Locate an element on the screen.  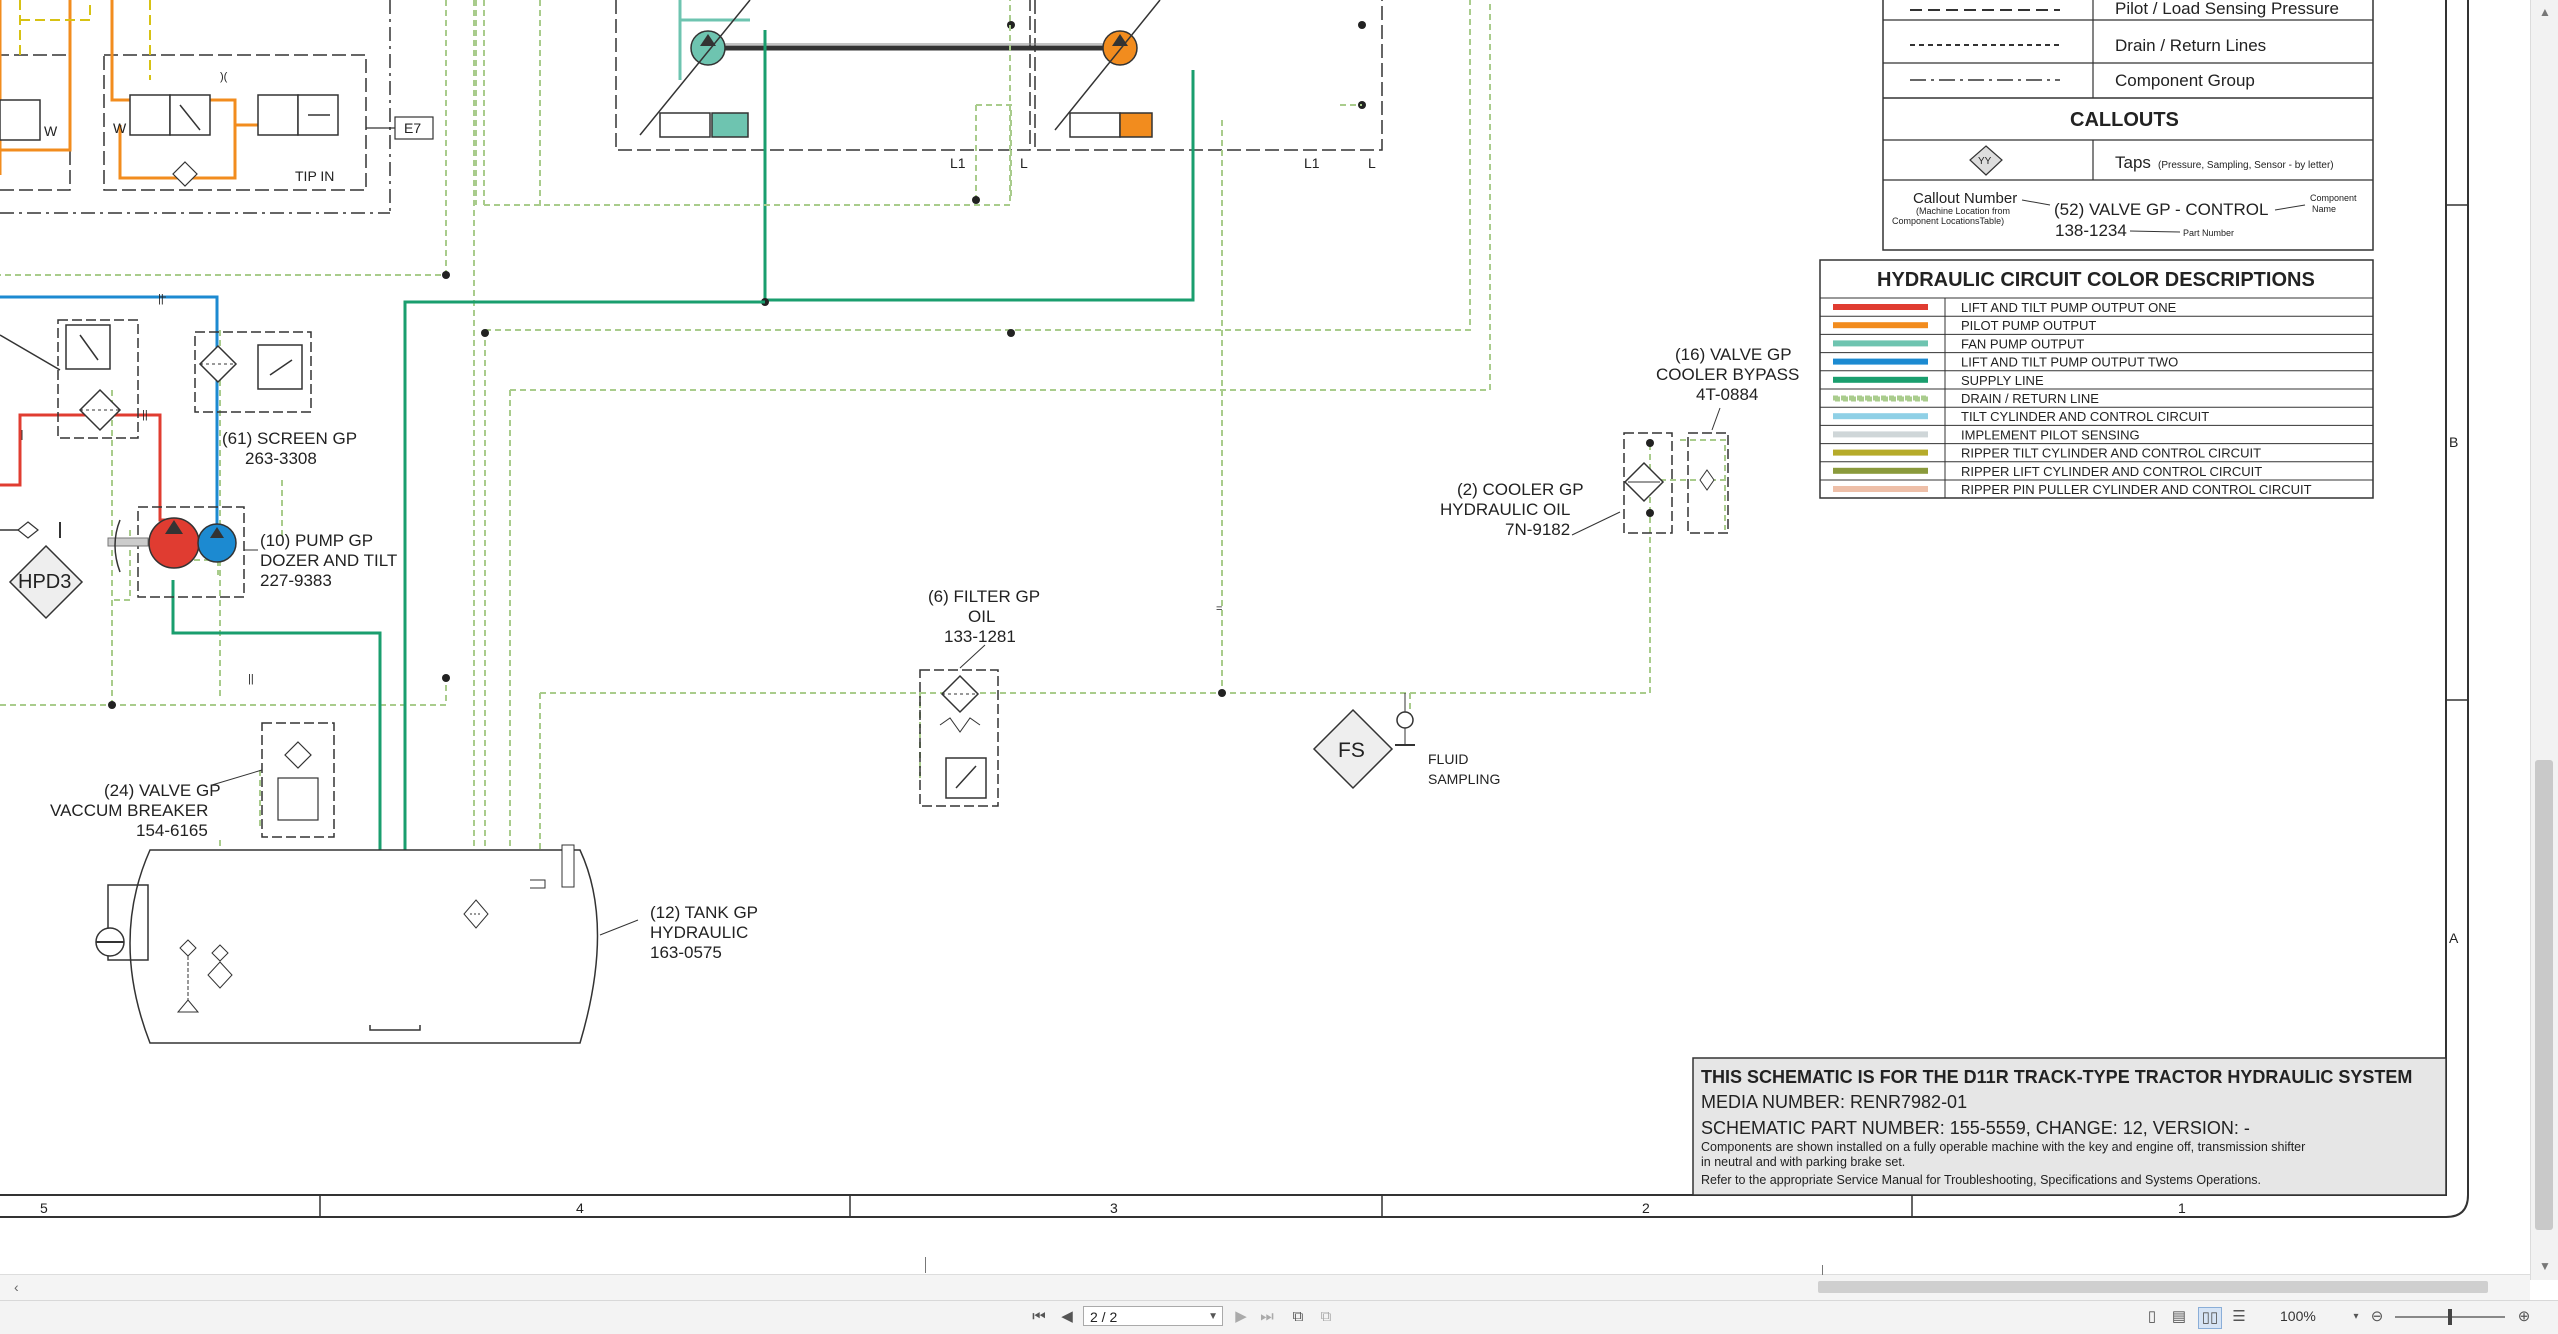
next-page-button: ▶ is located at coordinates (1241, 1317).